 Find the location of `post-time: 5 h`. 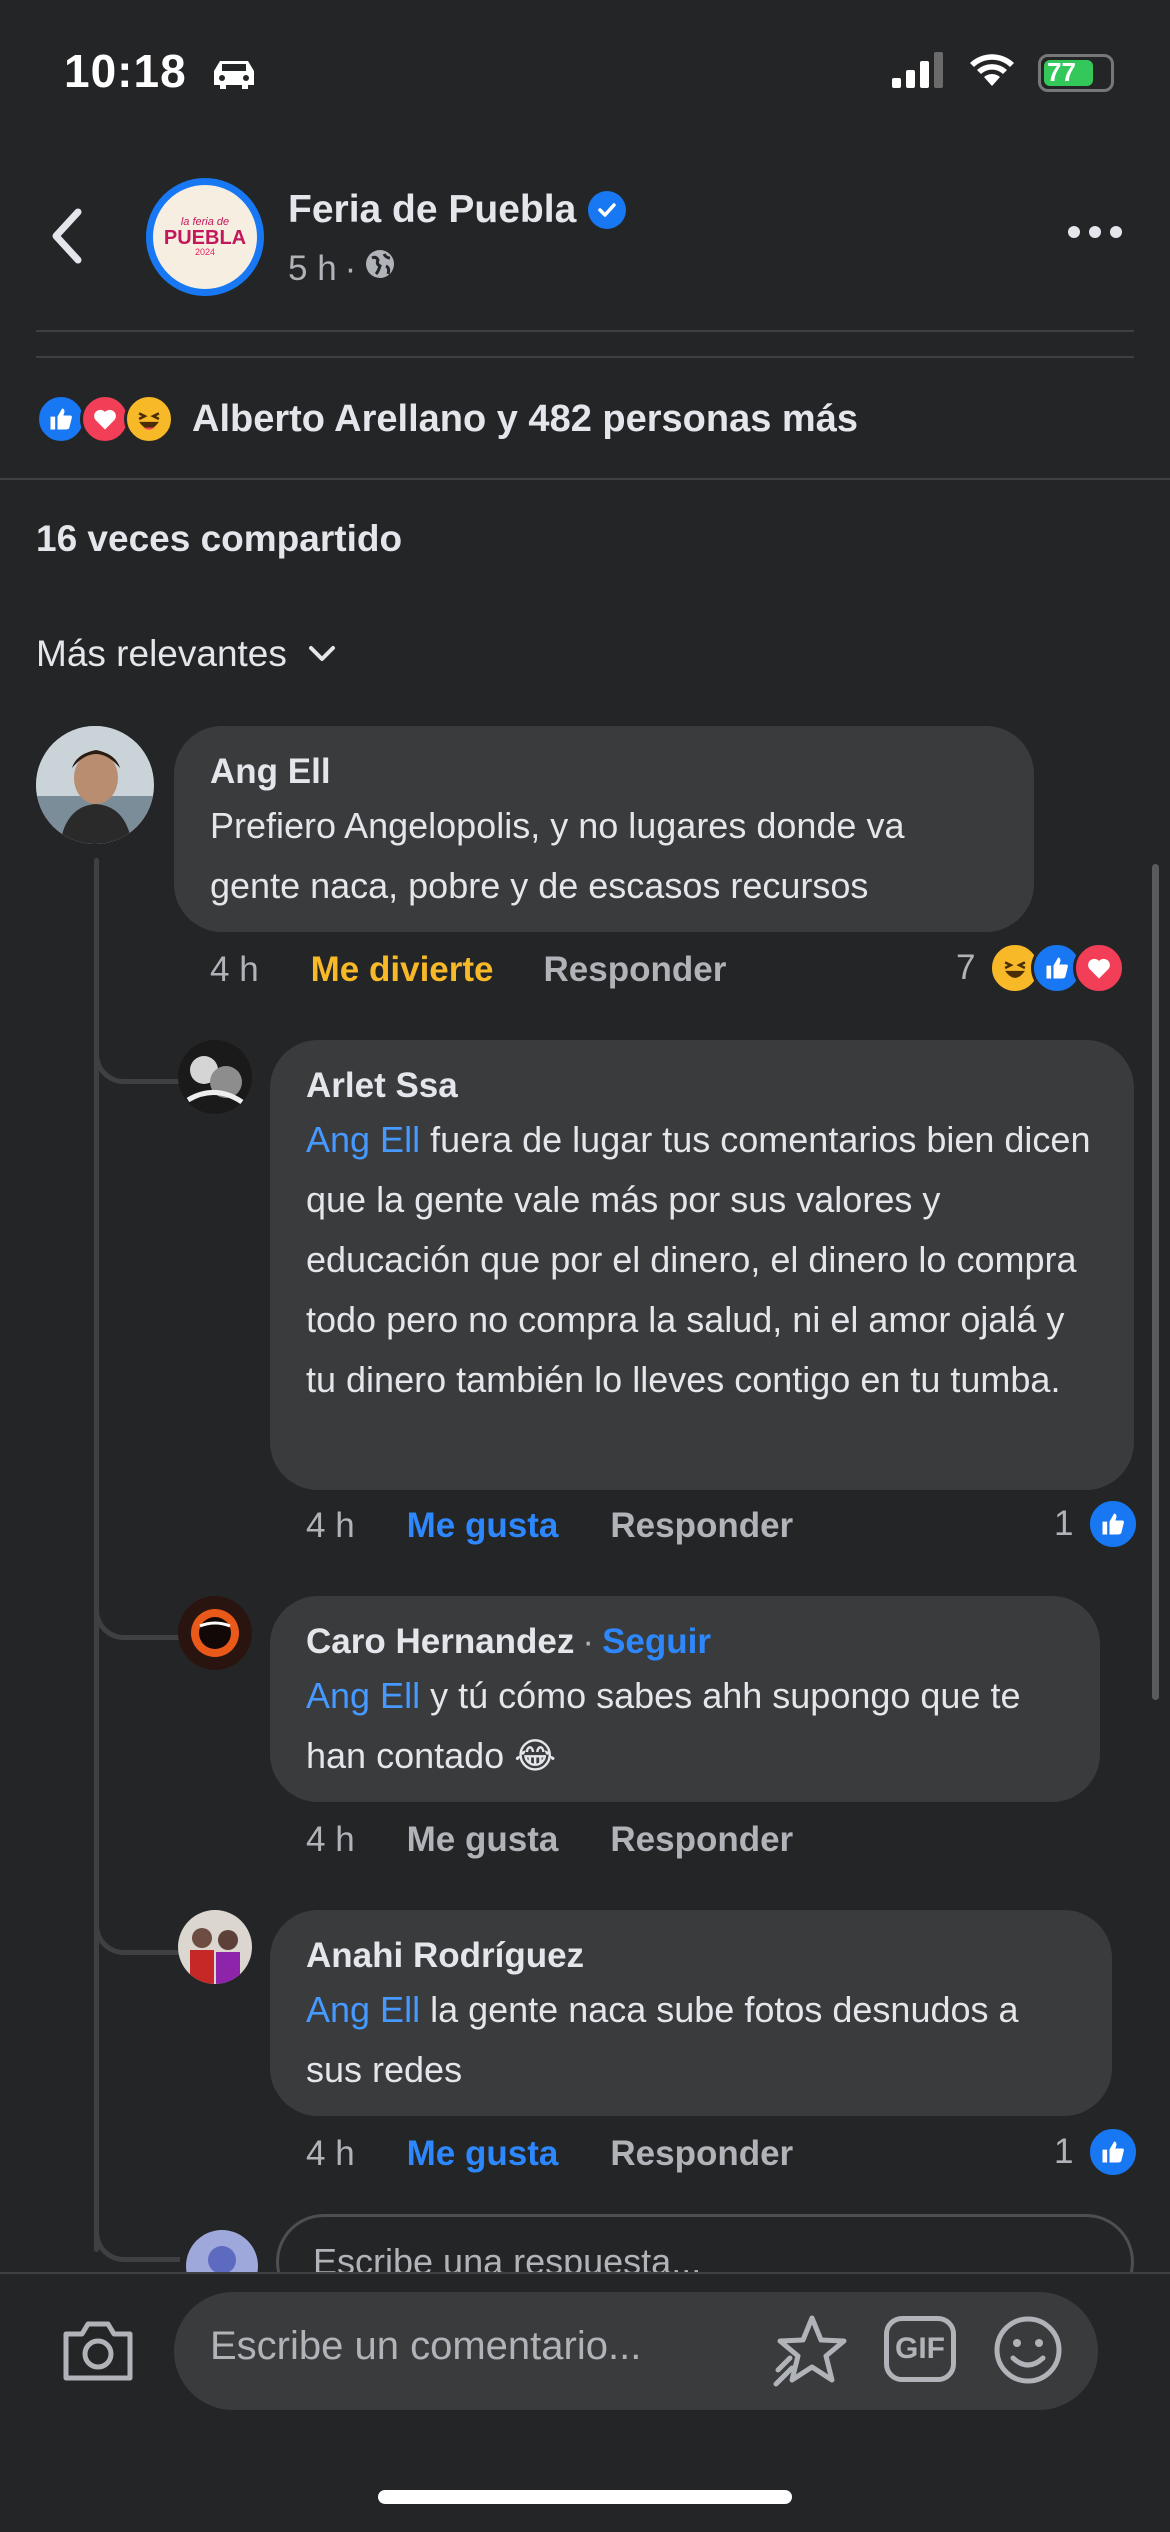

post-time: 5 h is located at coordinates (312, 268).